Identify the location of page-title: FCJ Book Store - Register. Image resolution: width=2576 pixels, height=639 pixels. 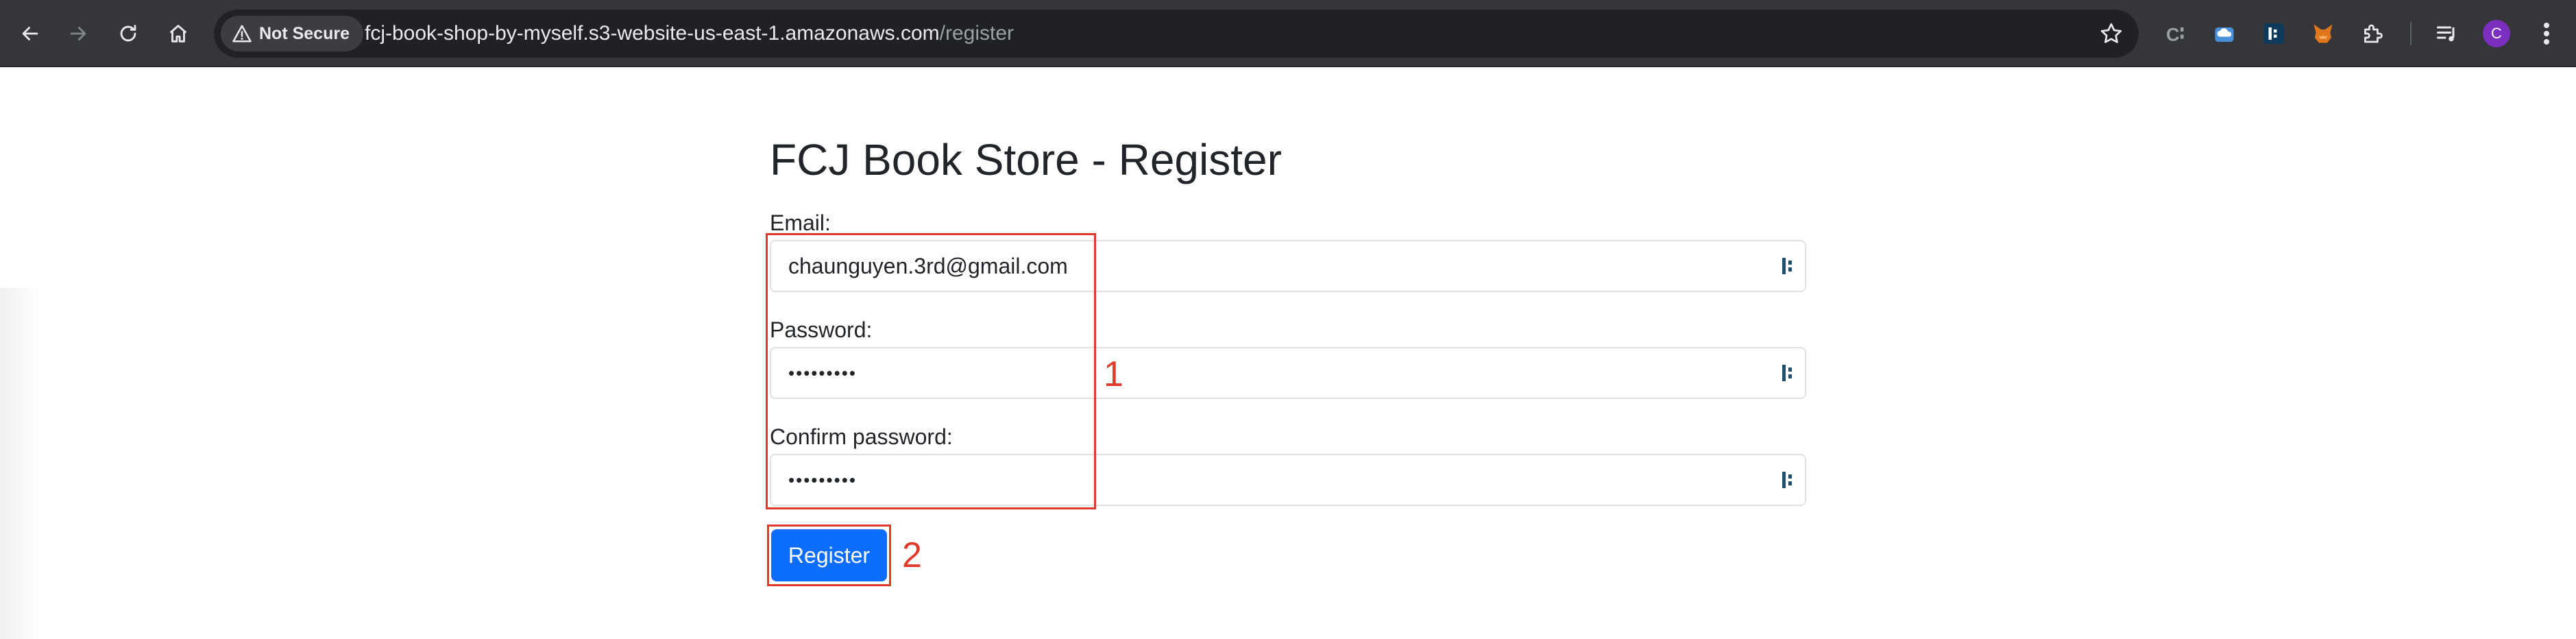
(1026, 159).